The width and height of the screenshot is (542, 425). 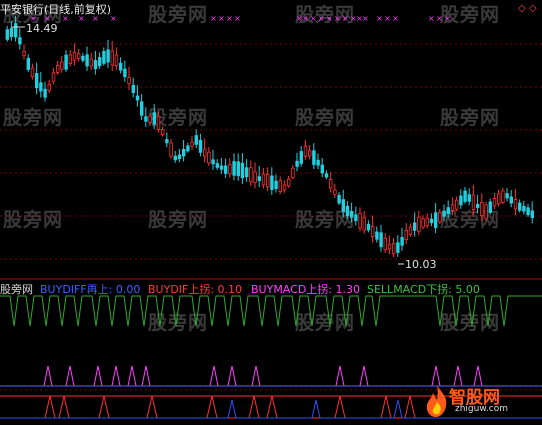 I want to click on indicator-name: 股旁网, so click(x=16, y=289).